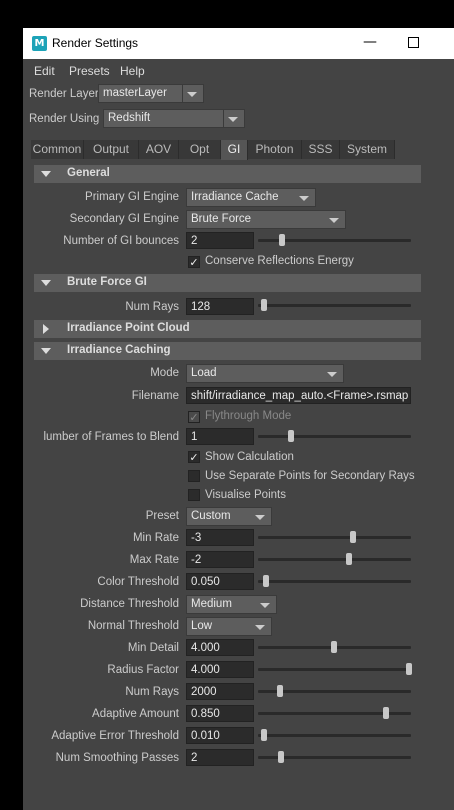 The height and width of the screenshot is (810, 454). I want to click on distance-threshold-label: Distance Threshold, so click(129, 604).